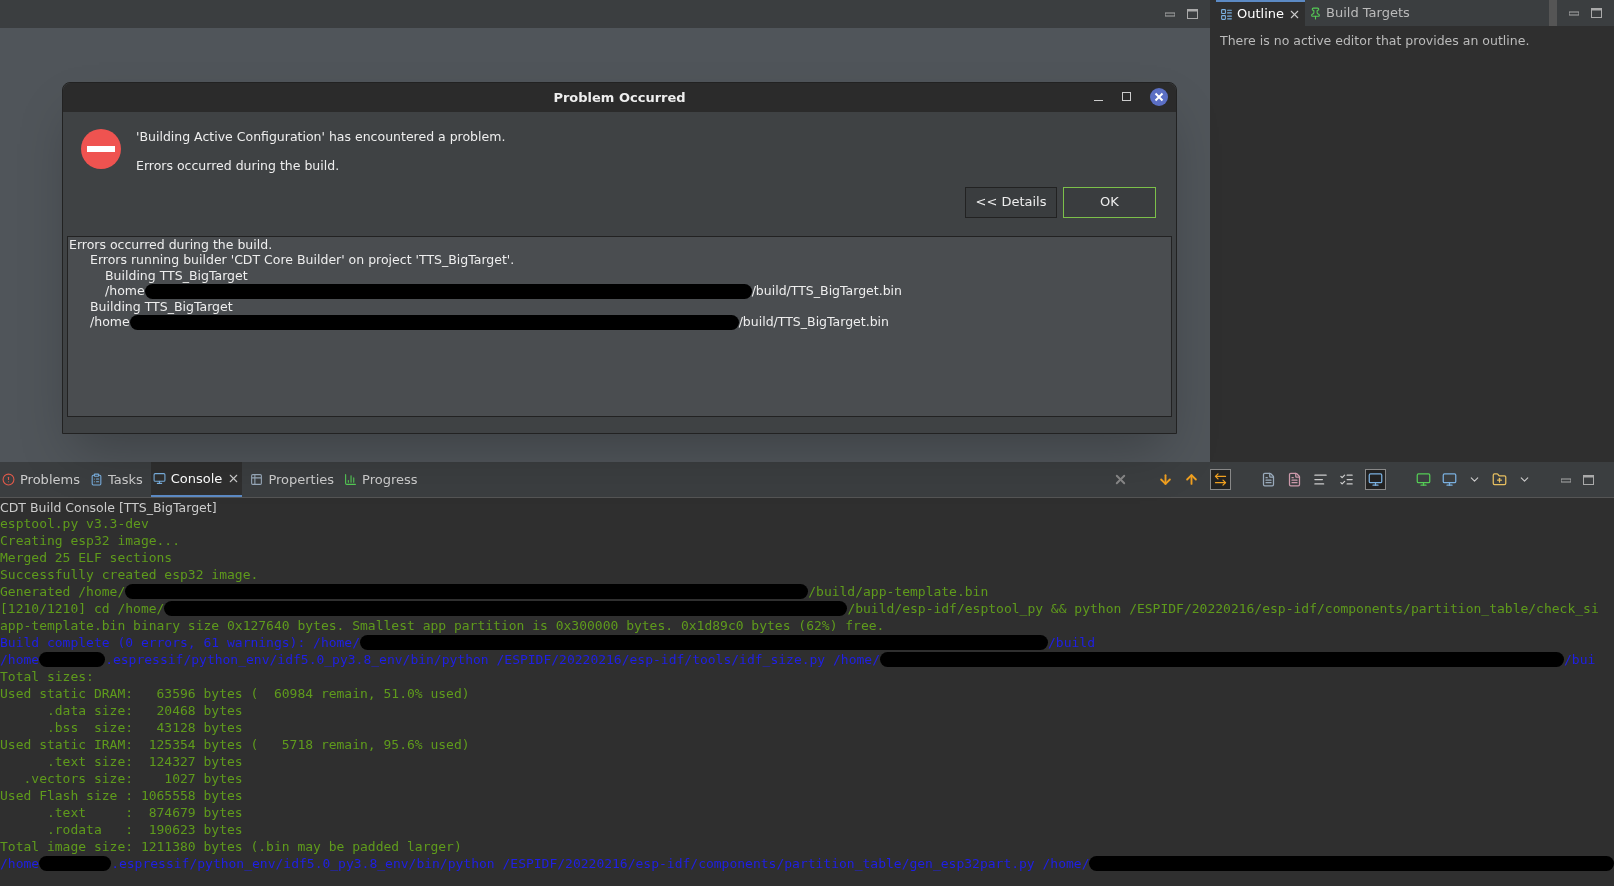  Describe the element at coordinates (231, 846) in the screenshot. I see `log-text: Total image size: 1211380 bytes (.bin may be padded larger)` at that location.